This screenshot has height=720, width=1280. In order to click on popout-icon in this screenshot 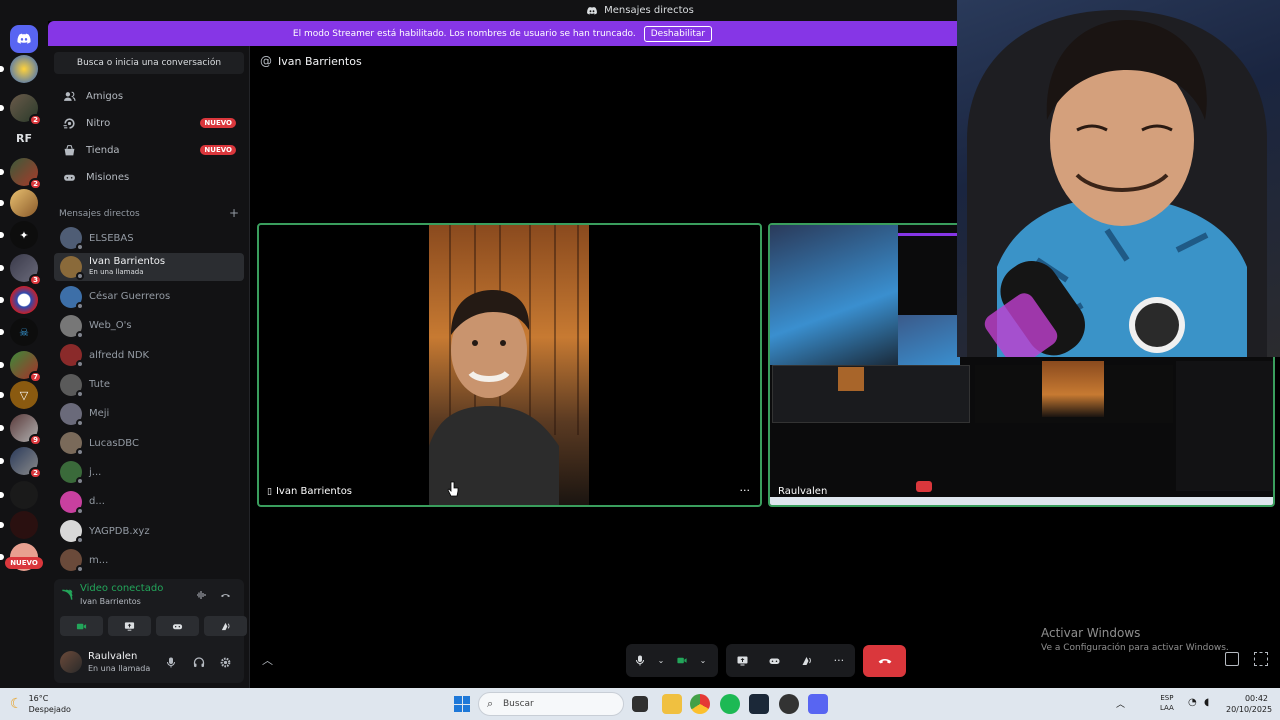, I will do `click(1232, 659)`.